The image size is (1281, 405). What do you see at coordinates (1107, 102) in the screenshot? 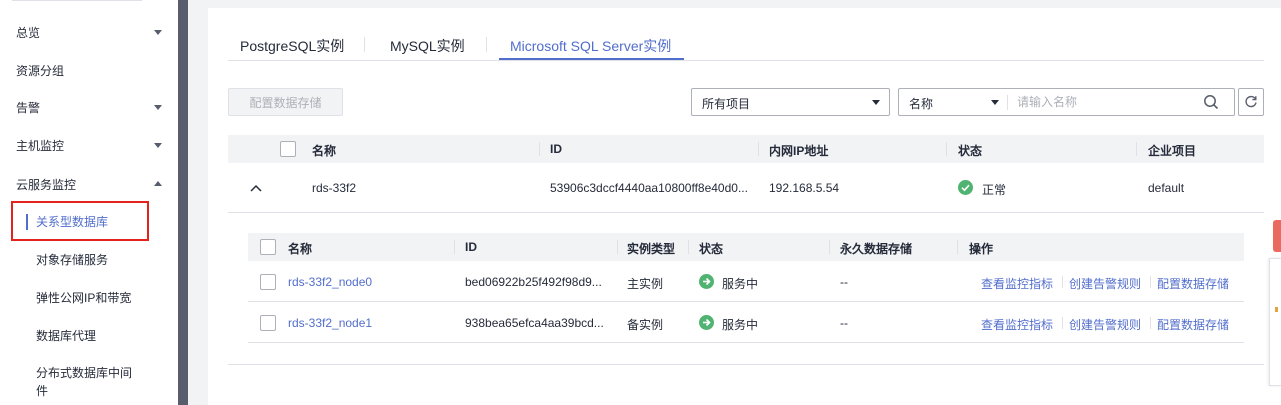
I see `search-input` at bounding box center [1107, 102].